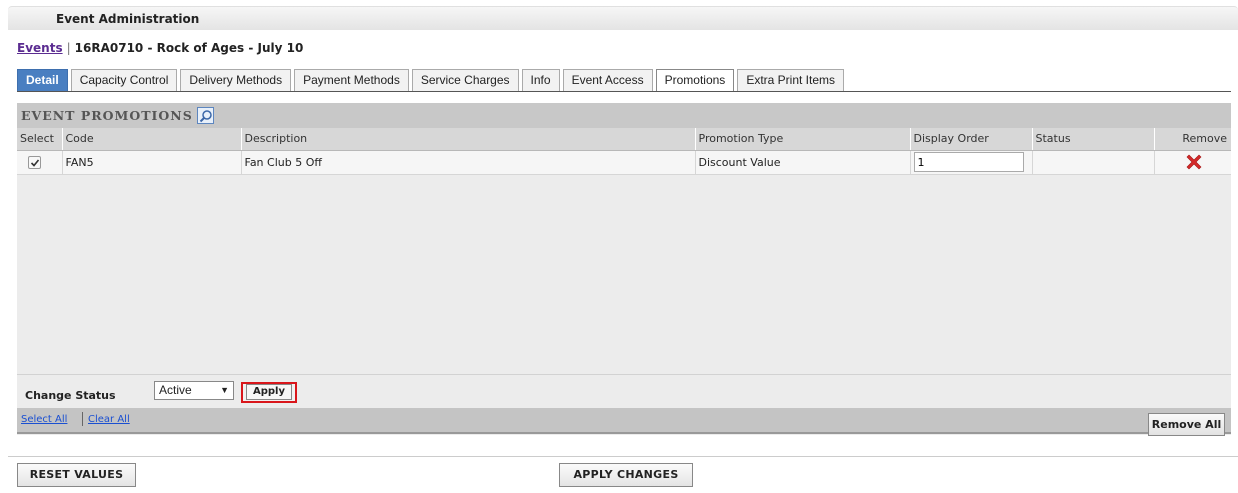 This screenshot has width=1238, height=493. What do you see at coordinates (224, 390) in the screenshot?
I see `dropdown-arrow-icon: ▼` at bounding box center [224, 390].